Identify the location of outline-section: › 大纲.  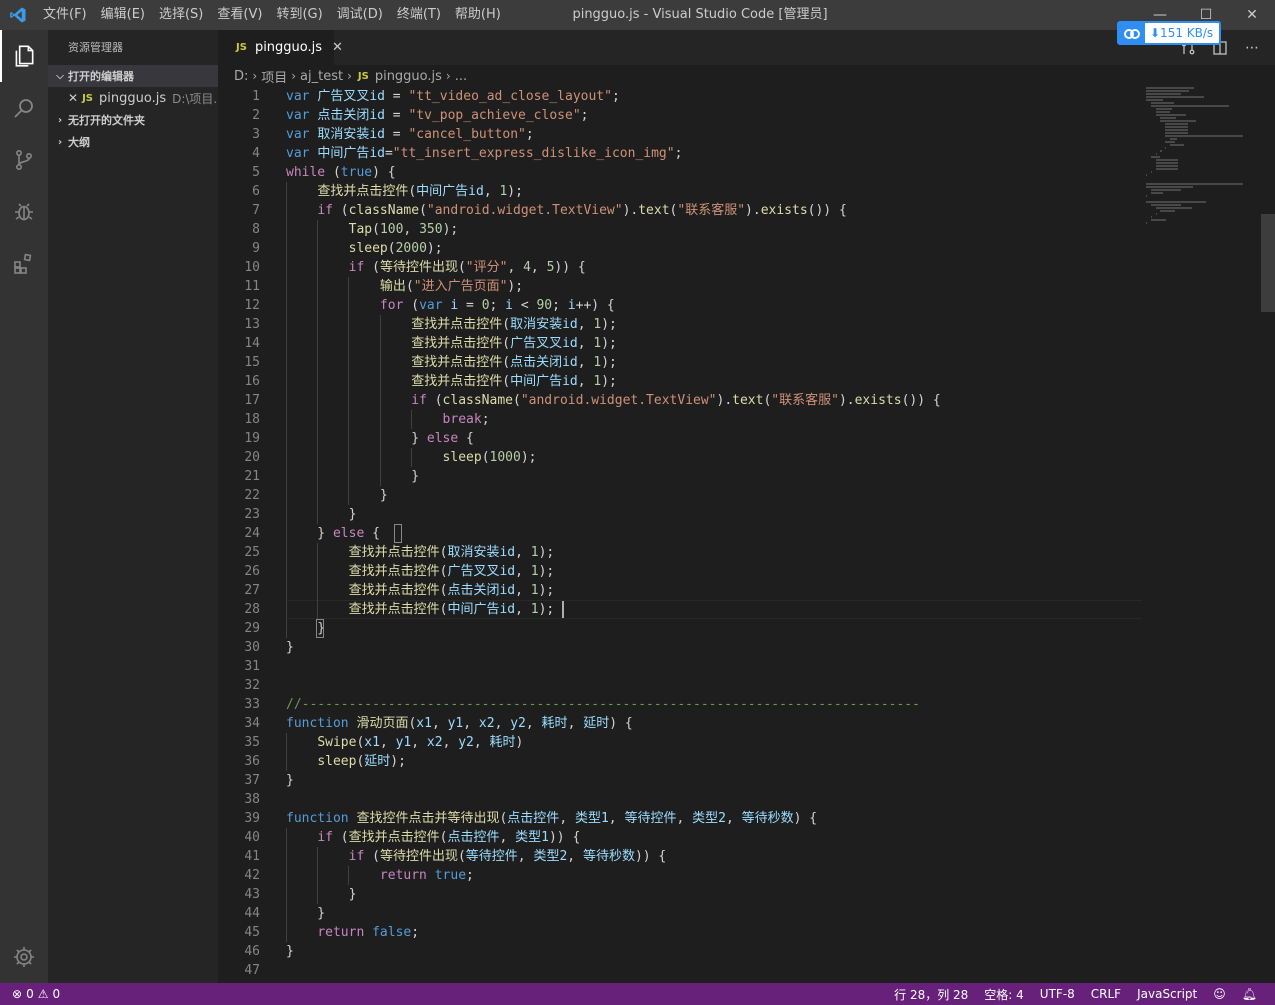
(133, 142).